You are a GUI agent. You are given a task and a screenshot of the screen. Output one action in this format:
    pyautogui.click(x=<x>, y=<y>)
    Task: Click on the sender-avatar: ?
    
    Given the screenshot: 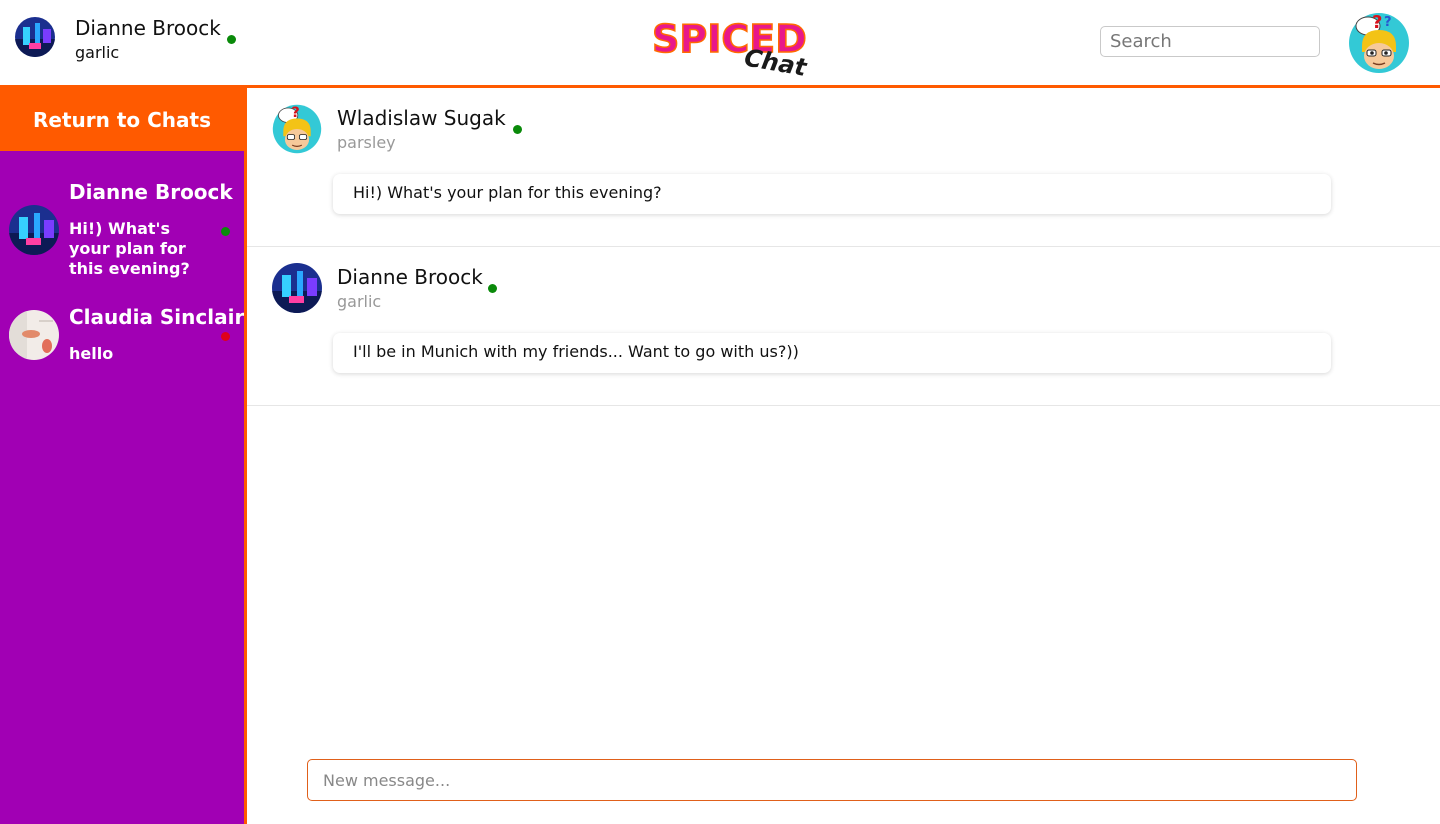 What is the action you would take?
    pyautogui.click(x=297, y=129)
    